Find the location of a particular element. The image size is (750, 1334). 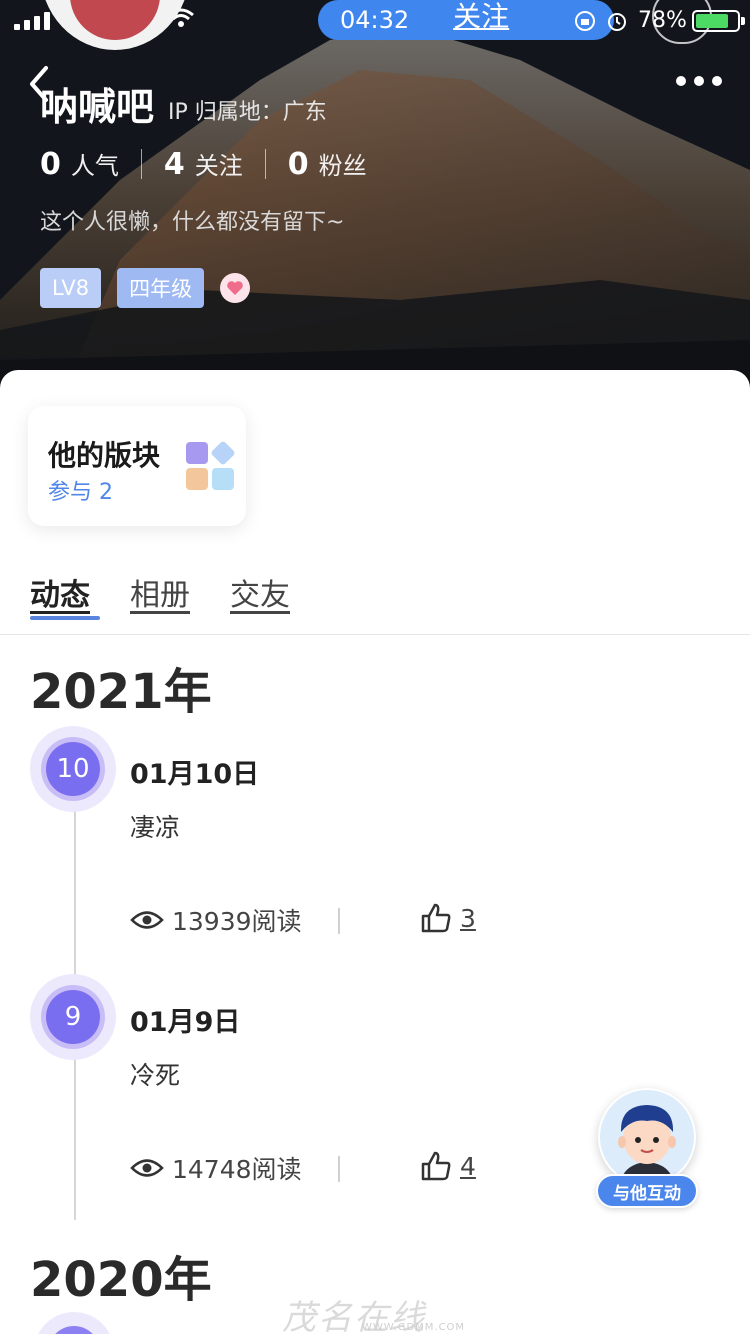

profile-stats: 0 人气 4 关注 0 粉丝 is located at coordinates (203, 164).